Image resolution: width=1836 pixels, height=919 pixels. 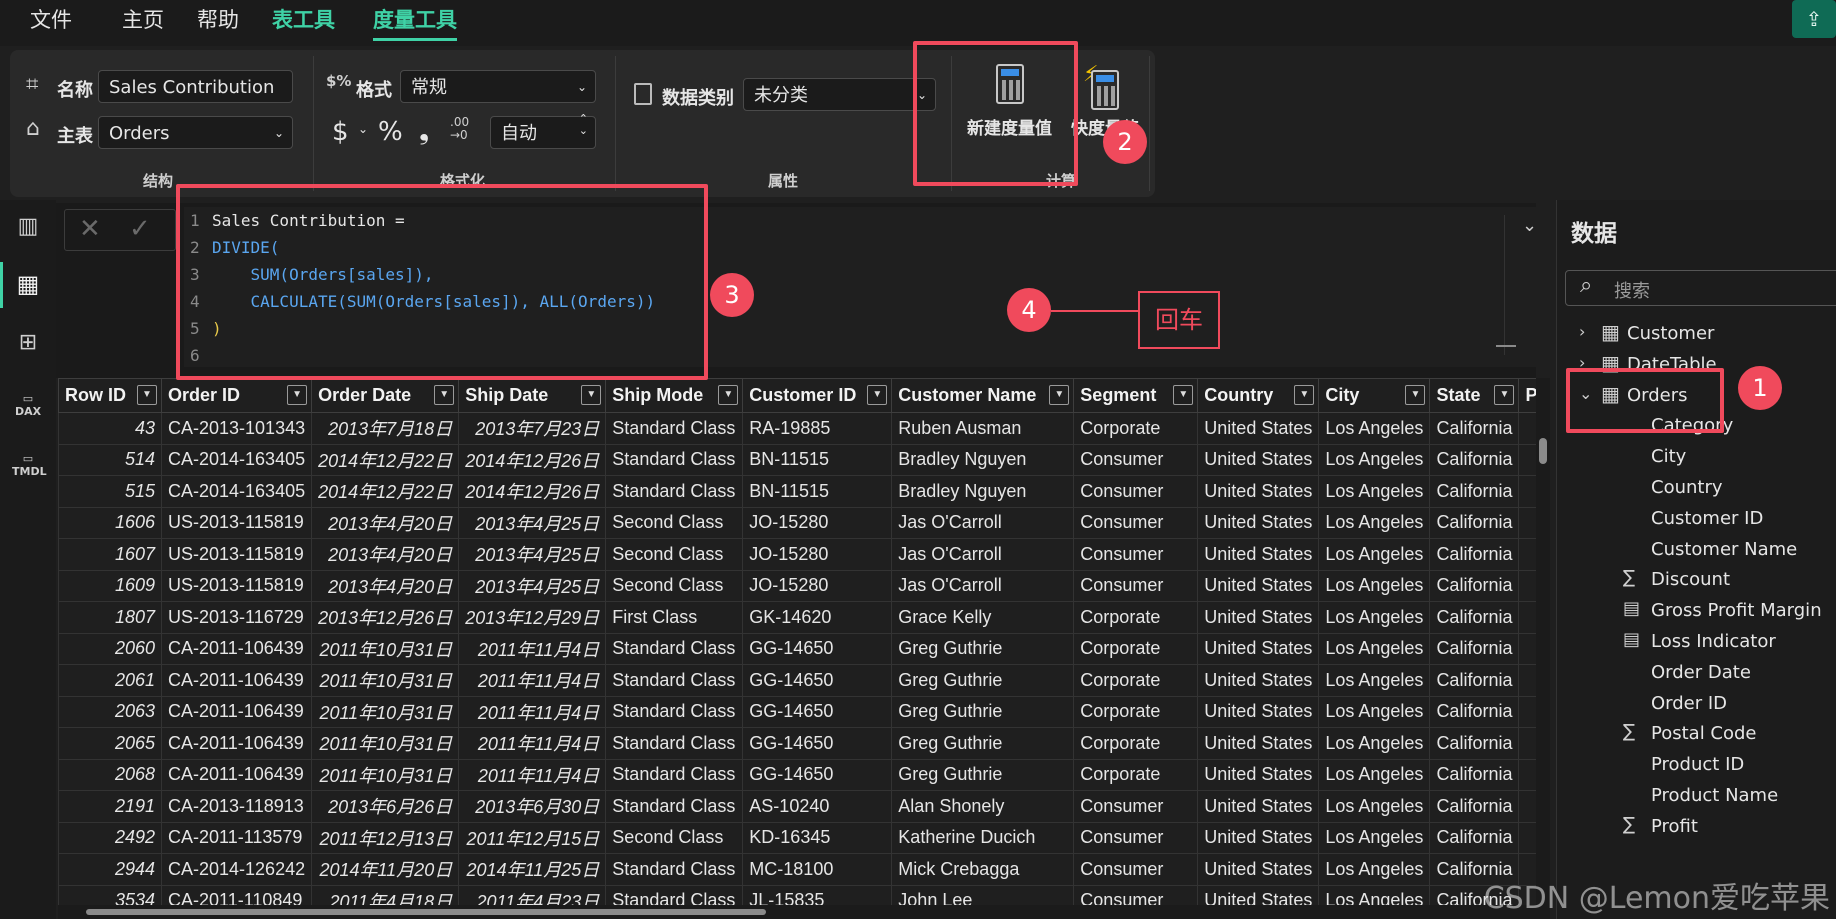 I want to click on column-header: Row ID ▼, so click(x=110, y=395).